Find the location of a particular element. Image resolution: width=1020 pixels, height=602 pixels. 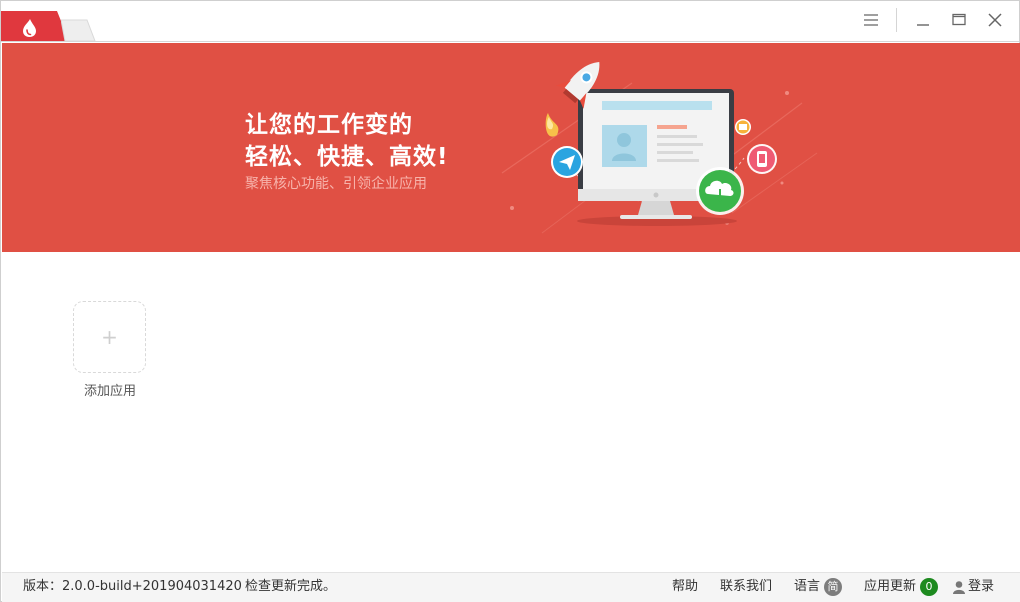

app-update-label: 应用更新 is located at coordinates (890, 586).